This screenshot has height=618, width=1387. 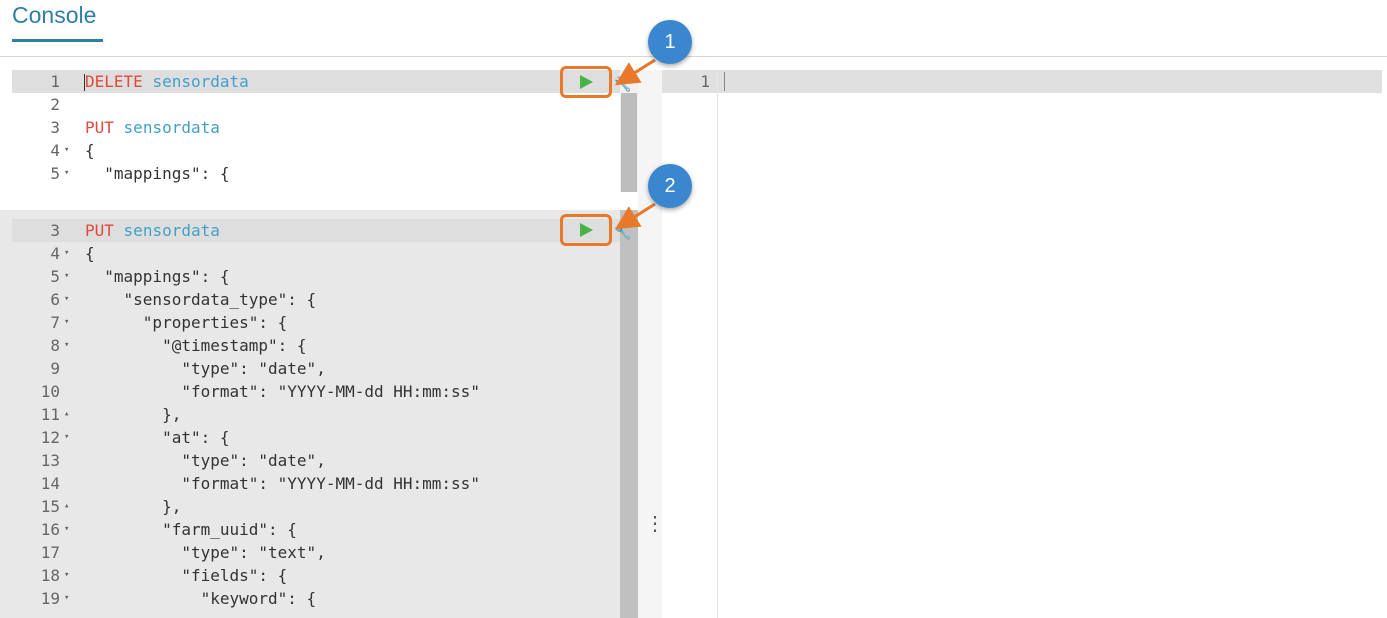 What do you see at coordinates (629, 414) in the screenshot?
I see `editor-scrollbar-bottom` at bounding box center [629, 414].